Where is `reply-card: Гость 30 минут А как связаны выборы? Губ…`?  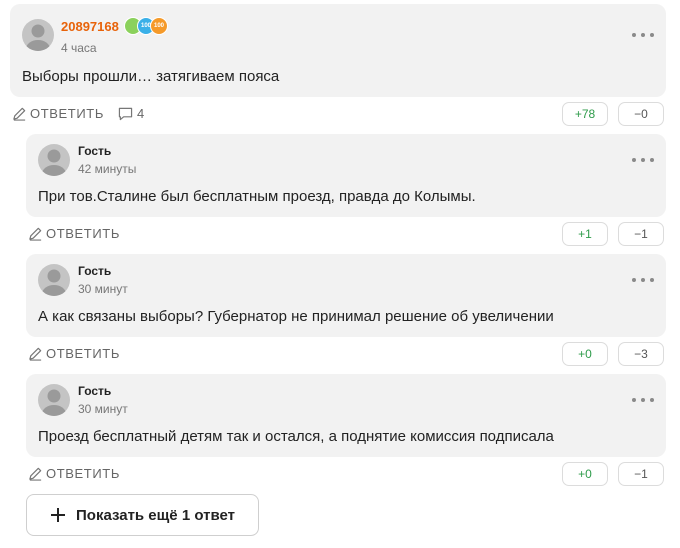
reply-card: Гость 30 минут А как связаны выборы? Губ… is located at coordinates (346, 295).